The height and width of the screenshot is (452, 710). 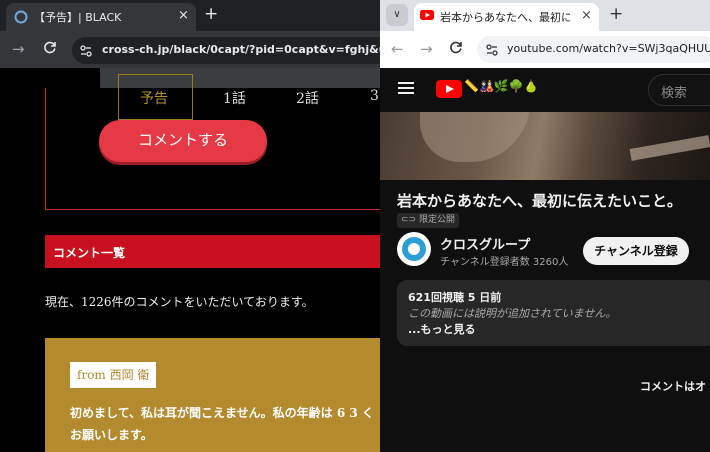 I want to click on limited-visibility-label: 限定公開, so click(x=436, y=220).